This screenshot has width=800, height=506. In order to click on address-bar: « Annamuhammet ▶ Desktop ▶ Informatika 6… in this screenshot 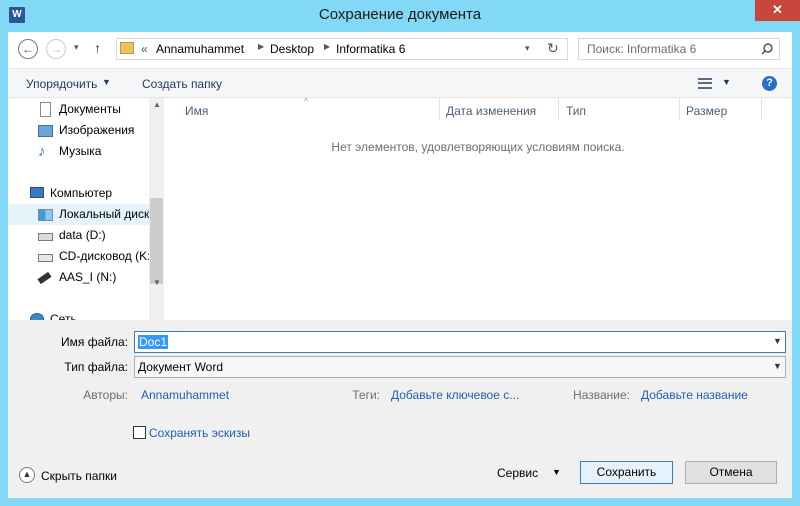, I will do `click(342, 49)`.